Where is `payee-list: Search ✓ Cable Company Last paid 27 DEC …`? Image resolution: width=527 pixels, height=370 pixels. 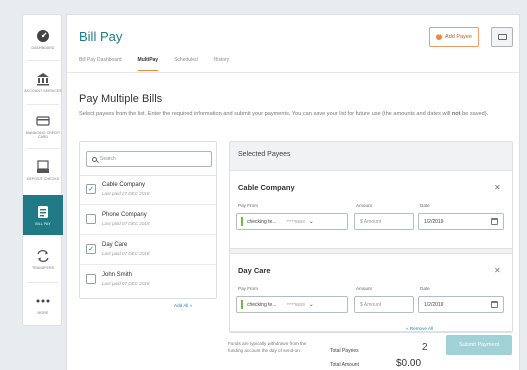 payee-list: Search ✓ Cable Company Last paid 27 DEC … is located at coordinates (148, 220).